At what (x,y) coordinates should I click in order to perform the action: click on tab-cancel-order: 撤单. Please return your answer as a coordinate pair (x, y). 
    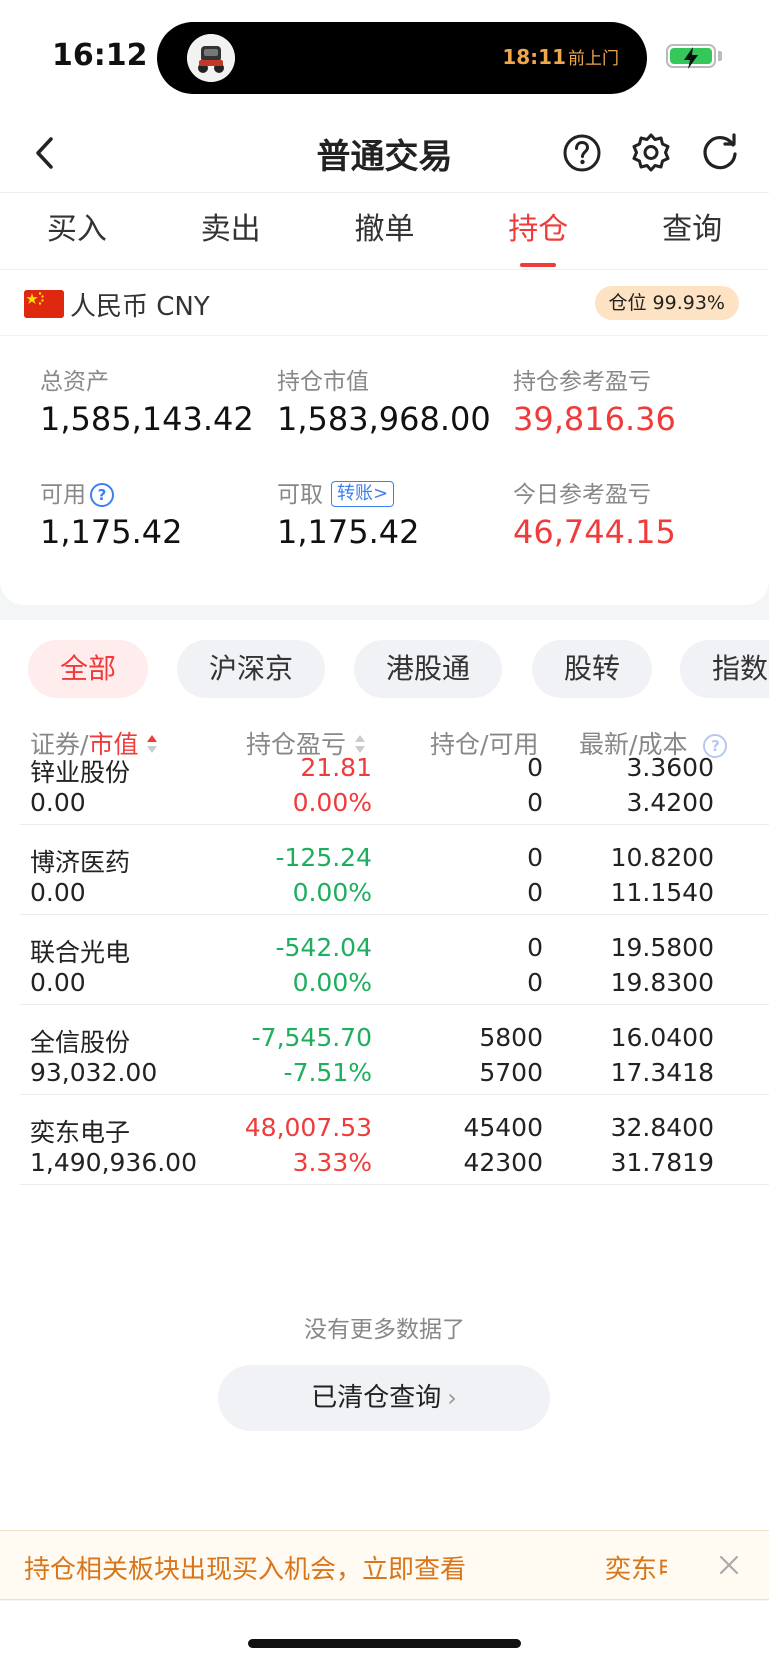
    Looking at the image, I should click on (385, 231).